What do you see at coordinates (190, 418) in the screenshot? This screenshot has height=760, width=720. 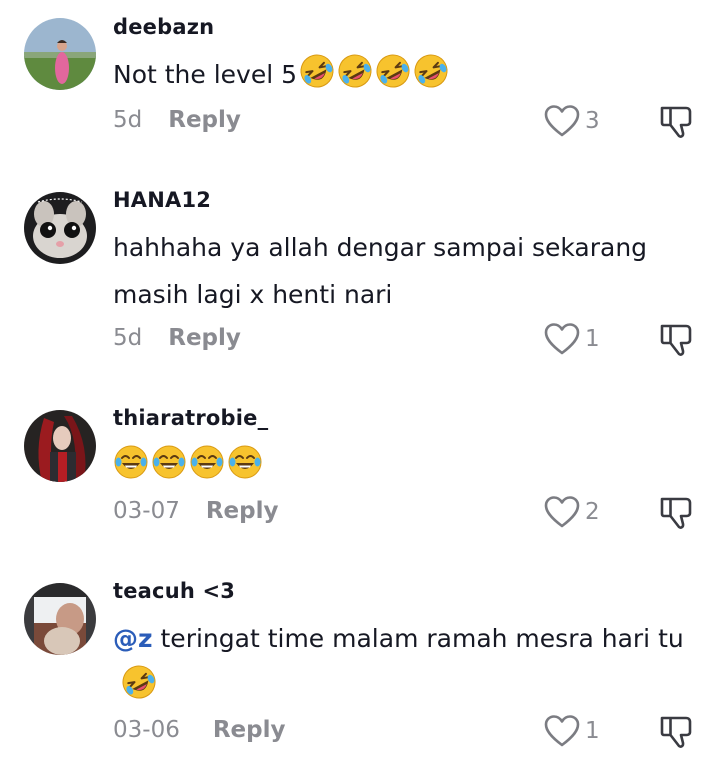 I see `comment-username: thiaratrobie_` at bounding box center [190, 418].